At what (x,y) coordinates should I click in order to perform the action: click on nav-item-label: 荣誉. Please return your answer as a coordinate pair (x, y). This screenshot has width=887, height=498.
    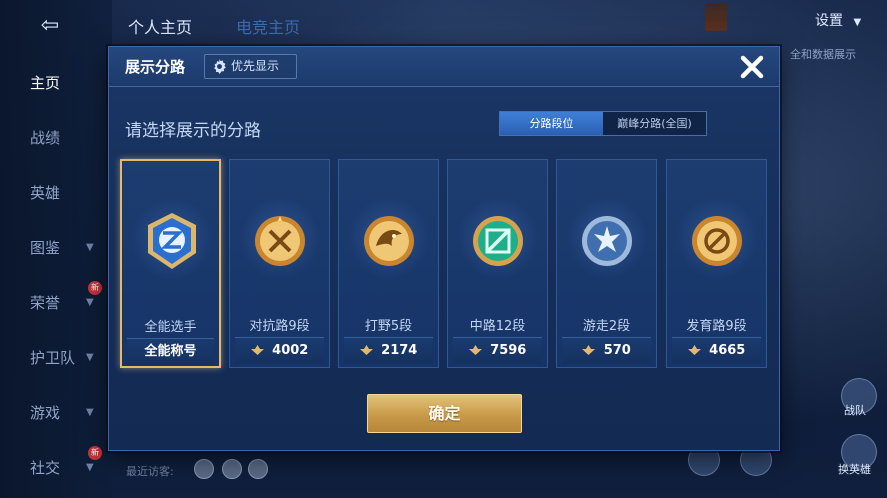
    Looking at the image, I should click on (45, 303).